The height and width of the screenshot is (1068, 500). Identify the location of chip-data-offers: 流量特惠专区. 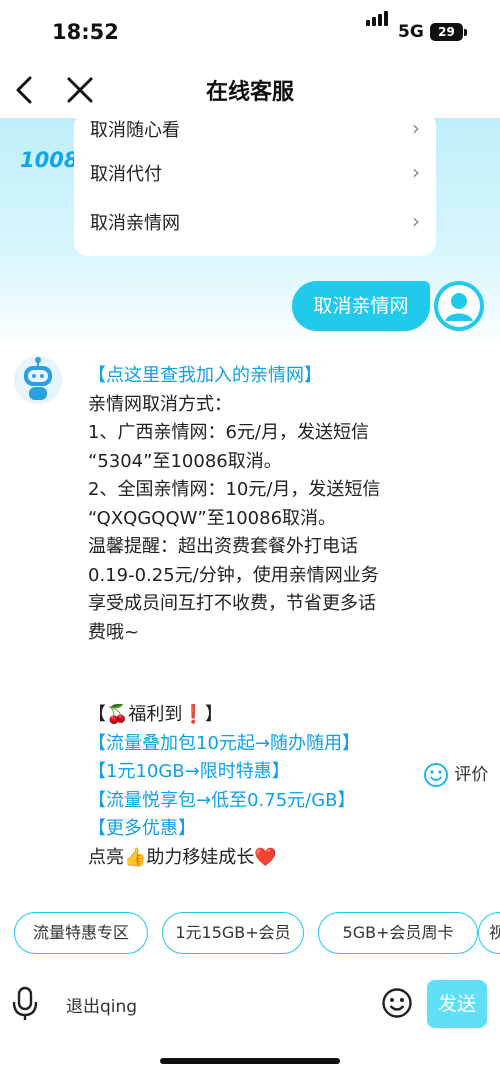
(81, 933).